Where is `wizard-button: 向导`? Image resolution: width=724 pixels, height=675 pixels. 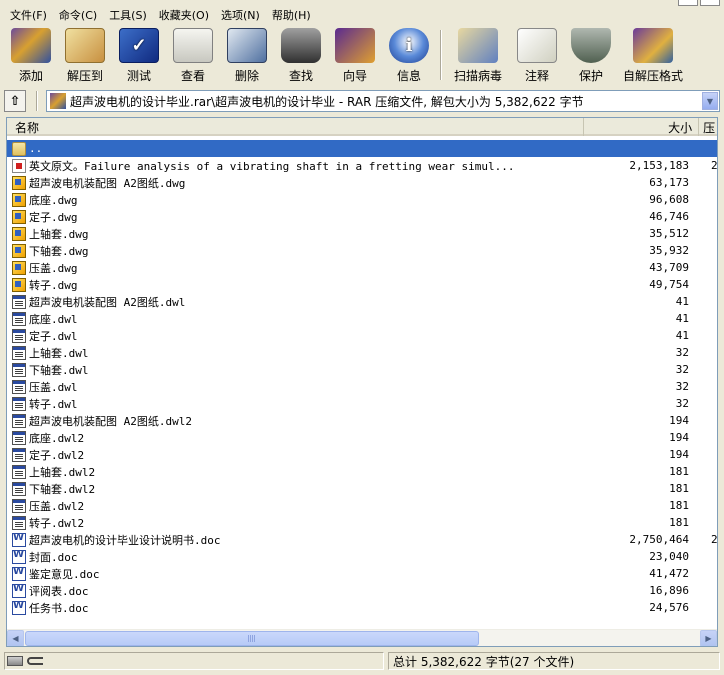 wizard-button: 向导 is located at coordinates (355, 55).